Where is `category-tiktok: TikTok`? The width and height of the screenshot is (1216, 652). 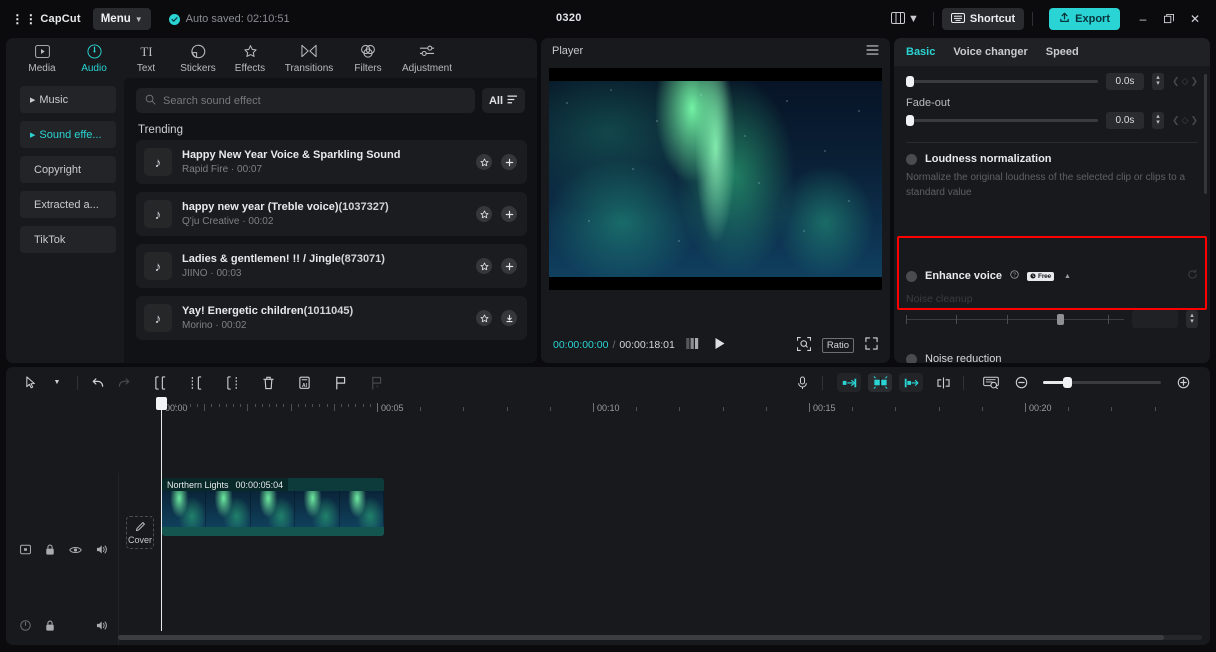 category-tiktok: TikTok is located at coordinates (68, 239).